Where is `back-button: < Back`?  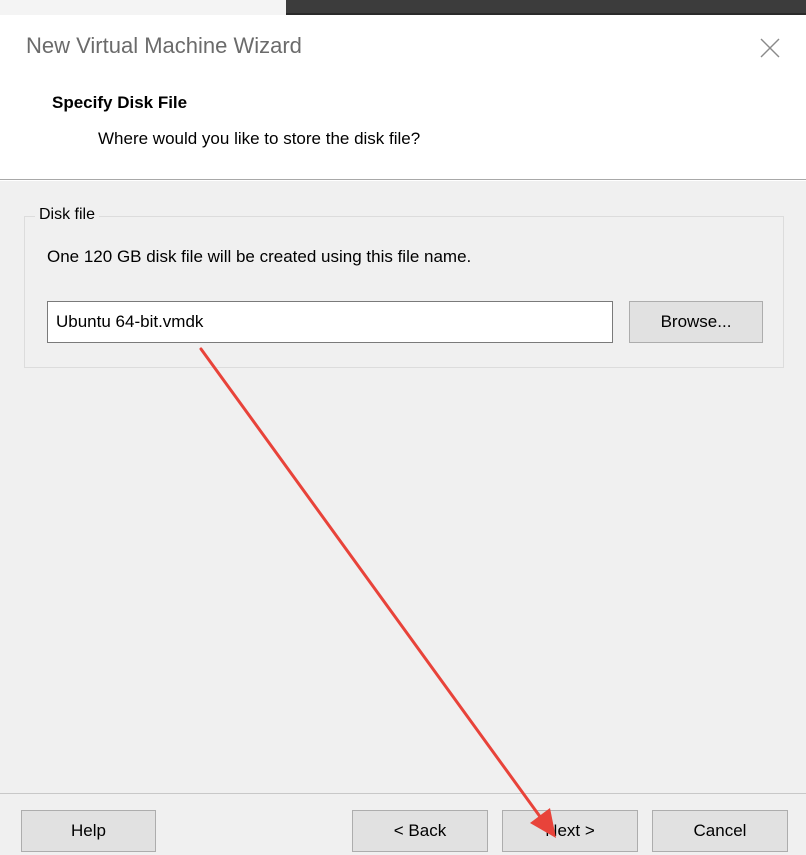 back-button: < Back is located at coordinates (420, 831).